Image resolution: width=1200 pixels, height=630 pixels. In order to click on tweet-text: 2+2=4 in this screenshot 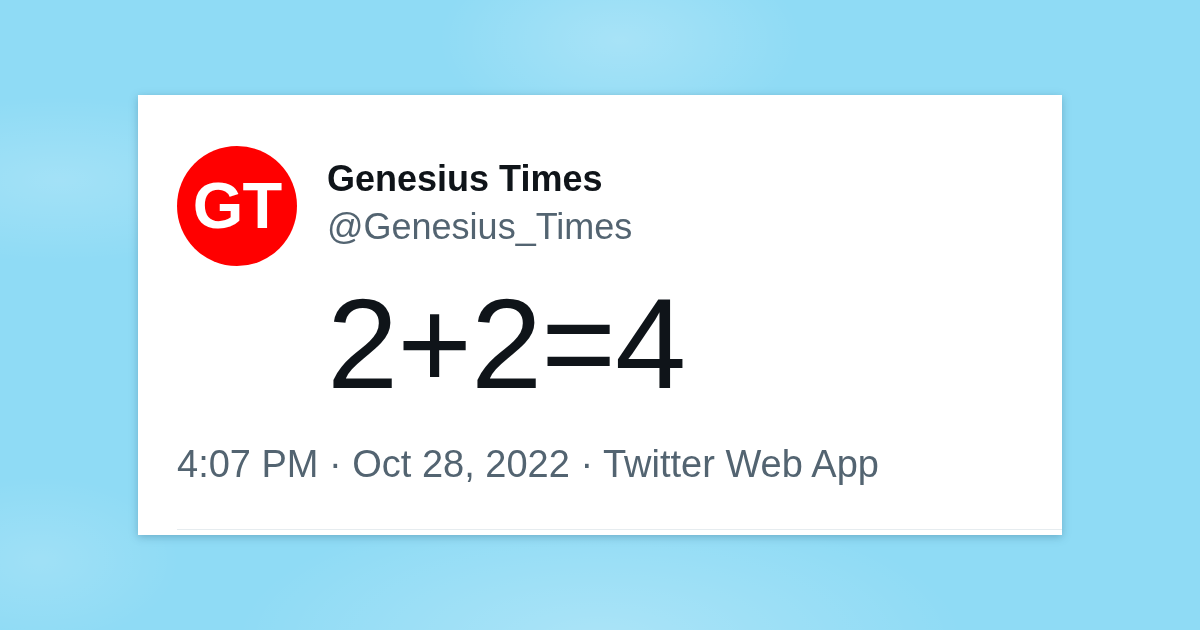, I will do `click(506, 344)`.